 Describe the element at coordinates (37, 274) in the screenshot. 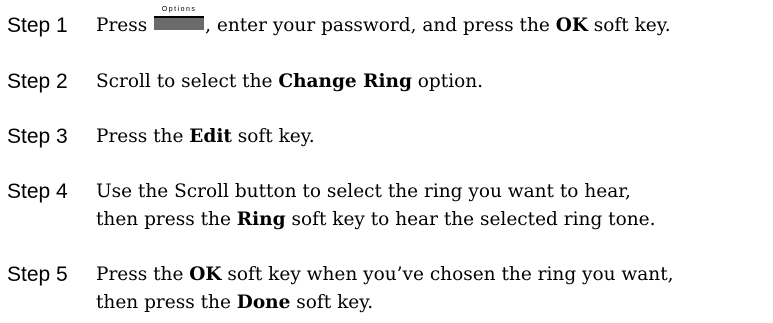

I see `step-label: Step 5` at that location.